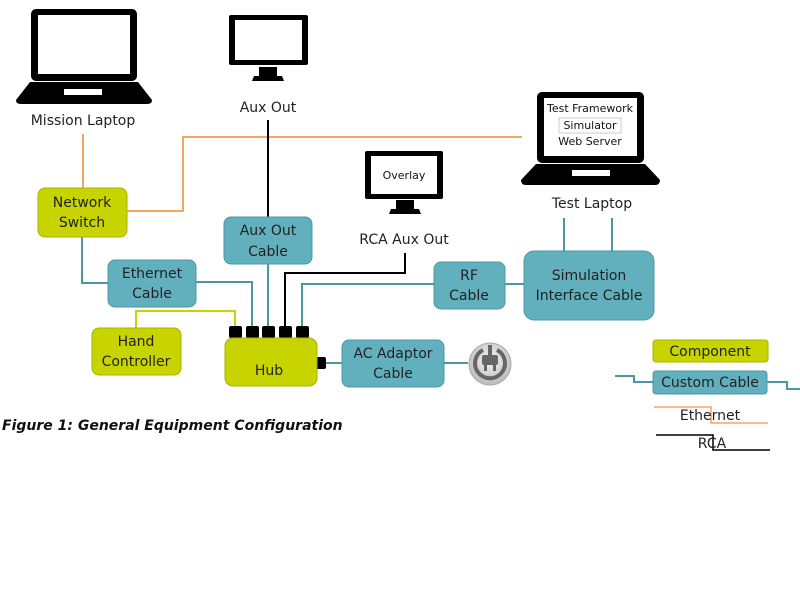 The height and width of the screenshot is (600, 800). I want to click on overlay-monitor-icon, so click(404, 182).